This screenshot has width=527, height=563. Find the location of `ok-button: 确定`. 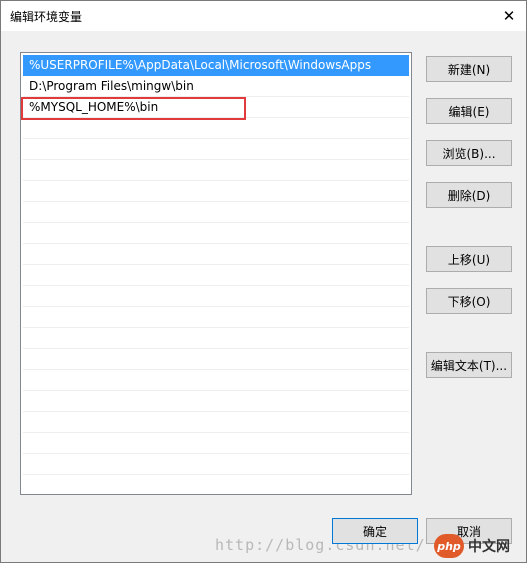

ok-button: 确定 is located at coordinates (375, 531).